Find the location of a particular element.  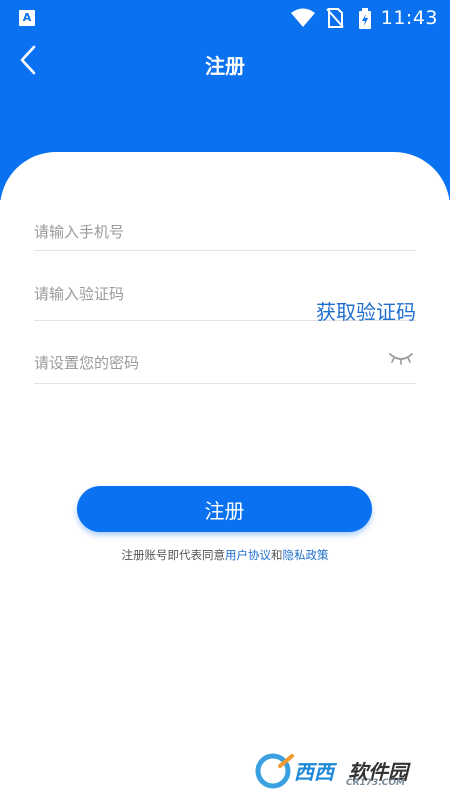

status-bar: A 11:43 is located at coordinates (225, 18).